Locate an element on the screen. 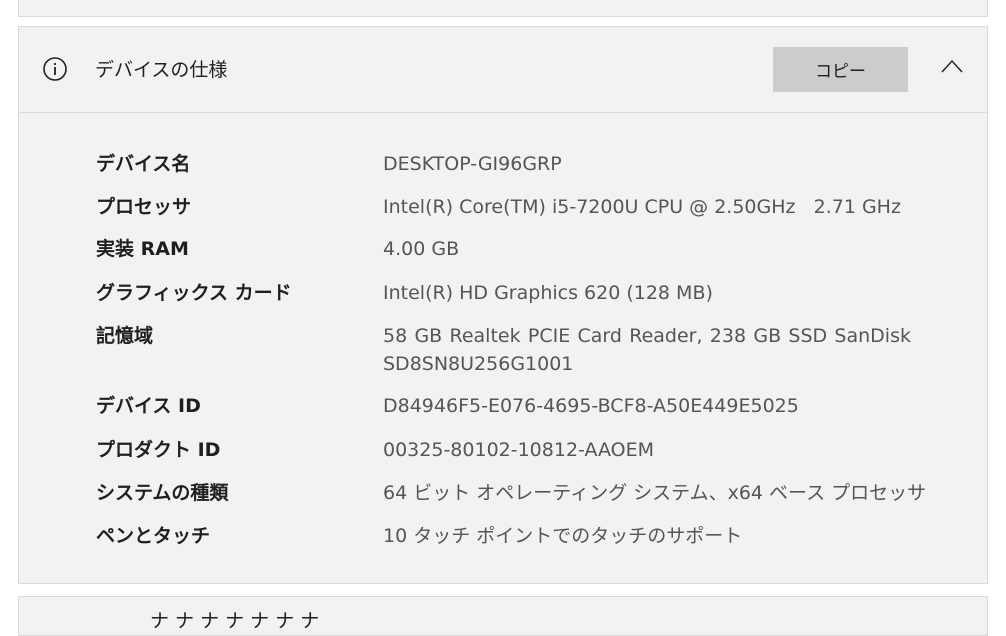 The height and width of the screenshot is (636, 1006). spec-label: 記憶域 is located at coordinates (125, 336).